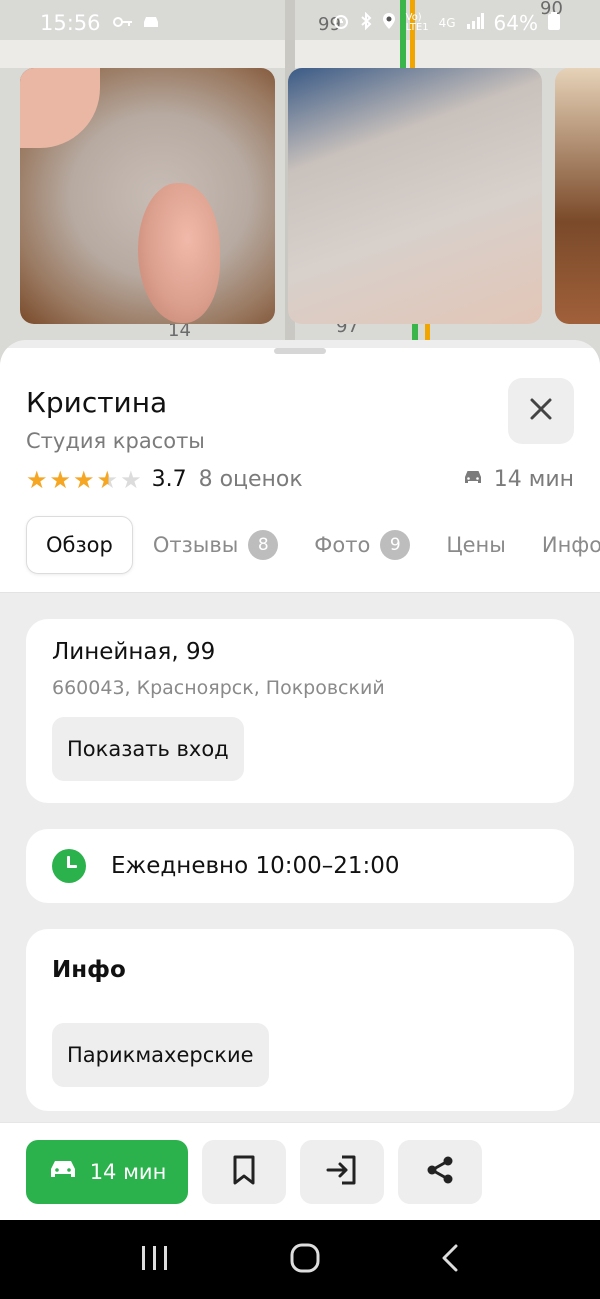 Image resolution: width=600 pixels, height=1299 pixels. I want to click on eta: 14 мин, so click(518, 479).